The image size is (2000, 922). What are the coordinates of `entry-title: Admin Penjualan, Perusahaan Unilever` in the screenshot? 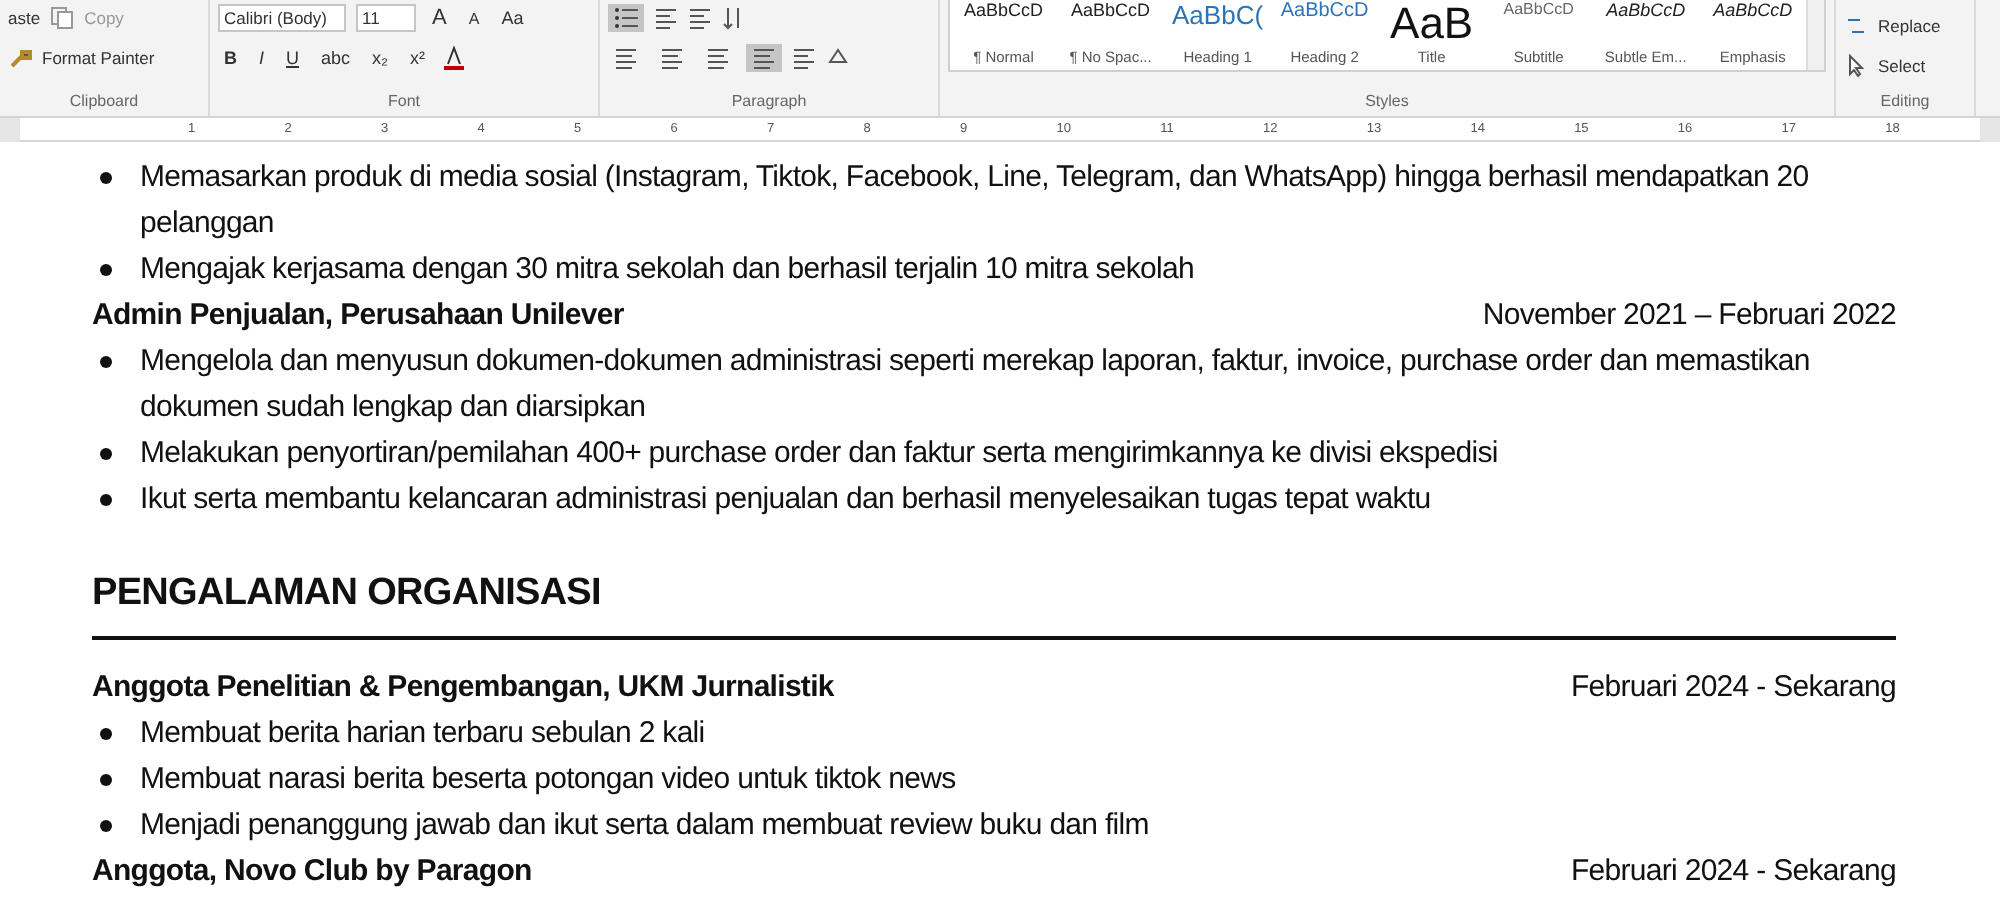 It's located at (358, 316).